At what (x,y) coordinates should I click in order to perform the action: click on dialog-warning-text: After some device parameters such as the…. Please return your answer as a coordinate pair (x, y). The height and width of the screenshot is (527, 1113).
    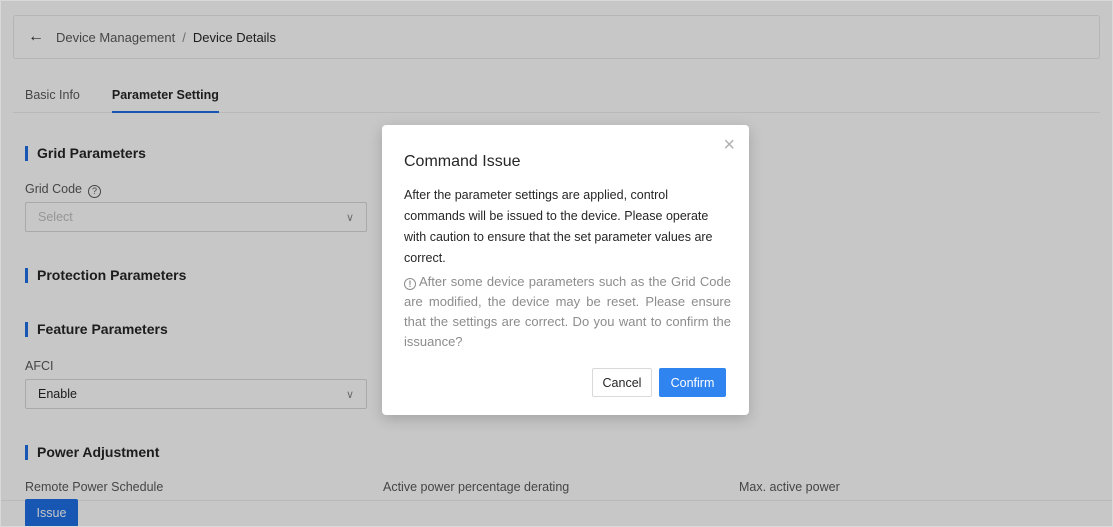
    Looking at the image, I should click on (567, 311).